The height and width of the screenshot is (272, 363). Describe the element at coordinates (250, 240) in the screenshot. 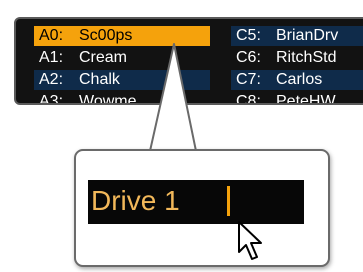

I see `mouse-pointer-arrow-icon` at that location.